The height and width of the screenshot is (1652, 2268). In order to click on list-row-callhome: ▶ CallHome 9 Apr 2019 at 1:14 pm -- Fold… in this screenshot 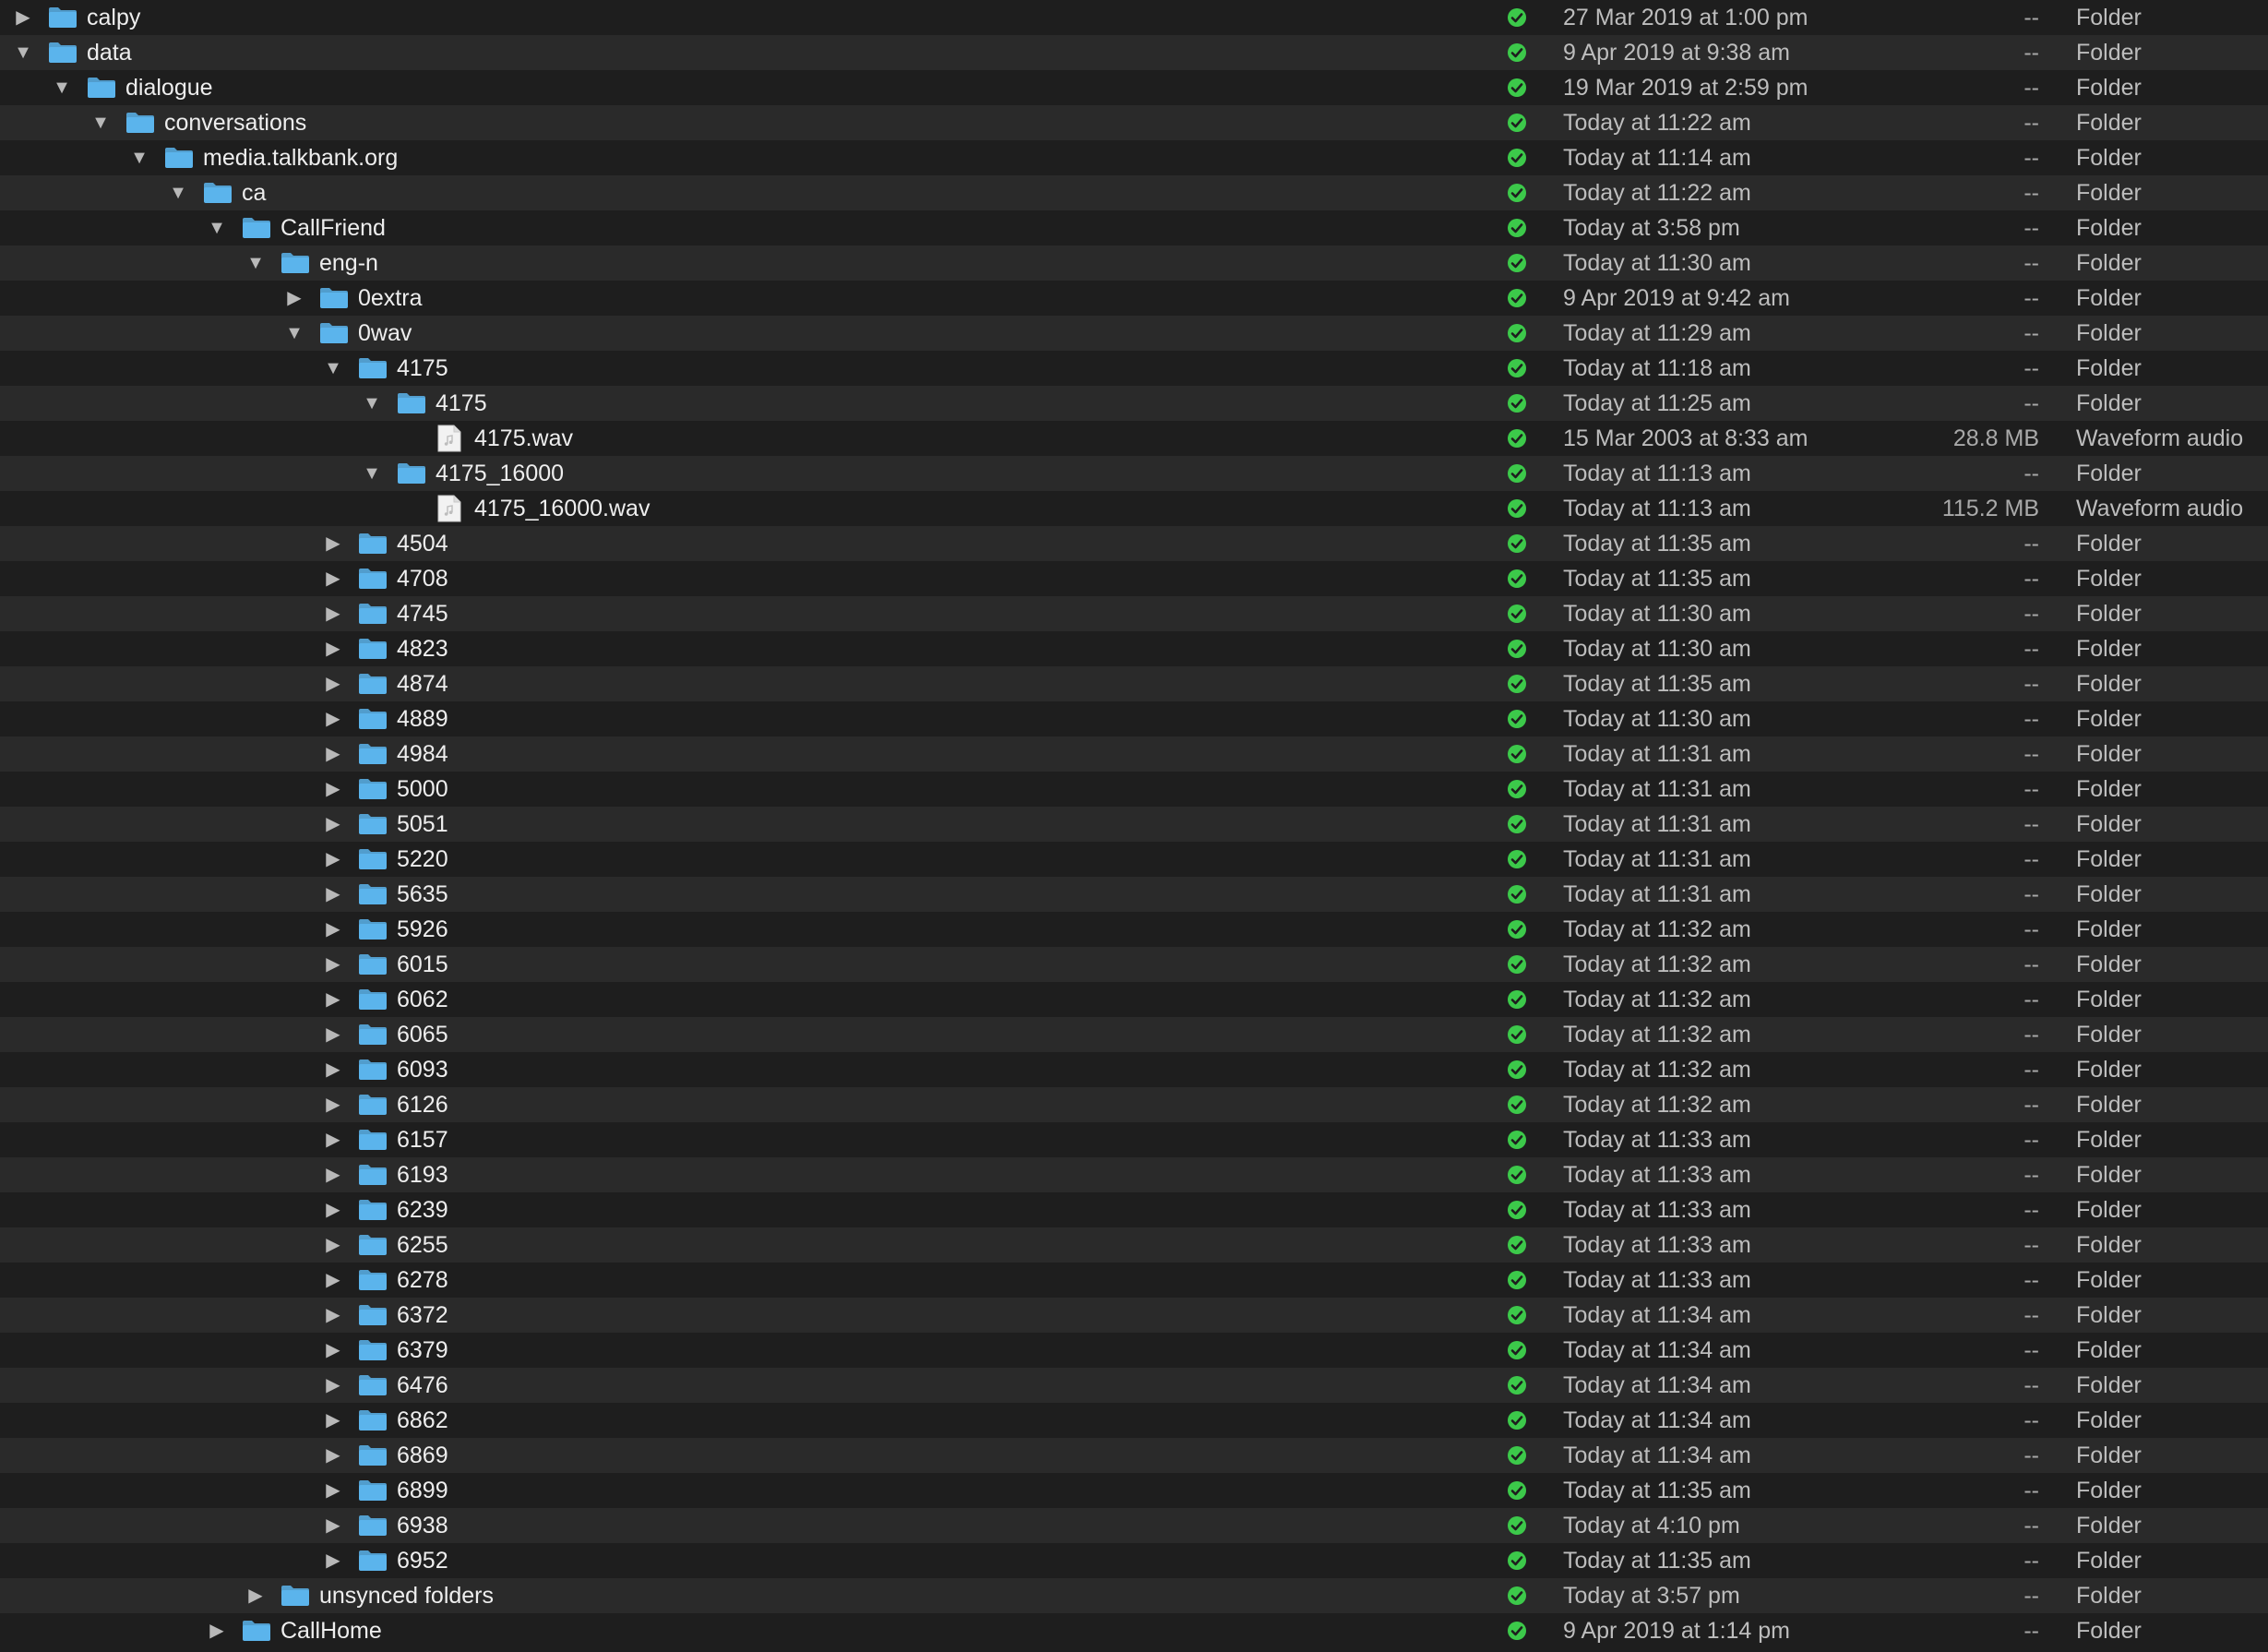, I will do `click(1134, 1631)`.